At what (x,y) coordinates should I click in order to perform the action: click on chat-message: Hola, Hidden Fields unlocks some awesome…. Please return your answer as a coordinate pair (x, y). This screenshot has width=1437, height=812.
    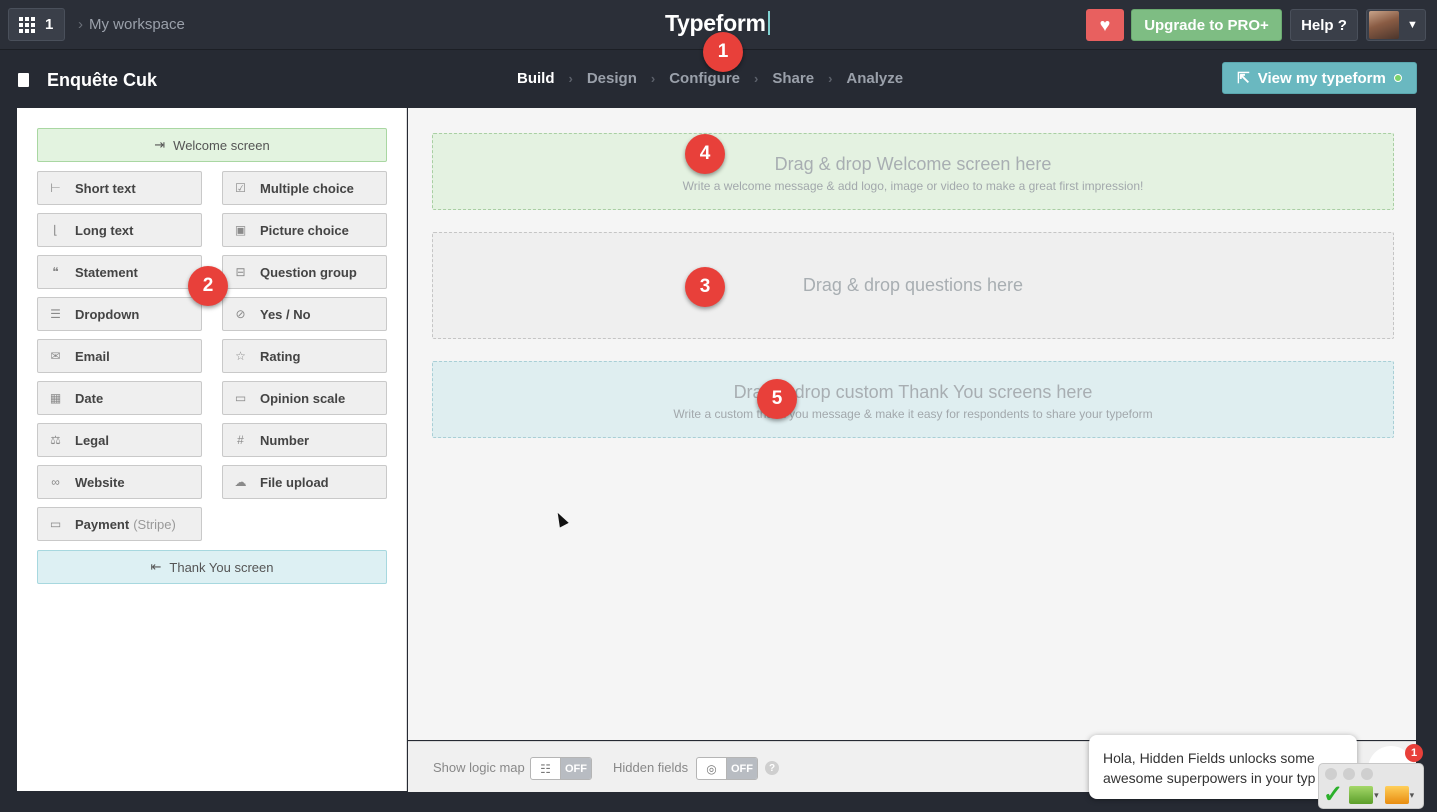
    Looking at the image, I should click on (1223, 767).